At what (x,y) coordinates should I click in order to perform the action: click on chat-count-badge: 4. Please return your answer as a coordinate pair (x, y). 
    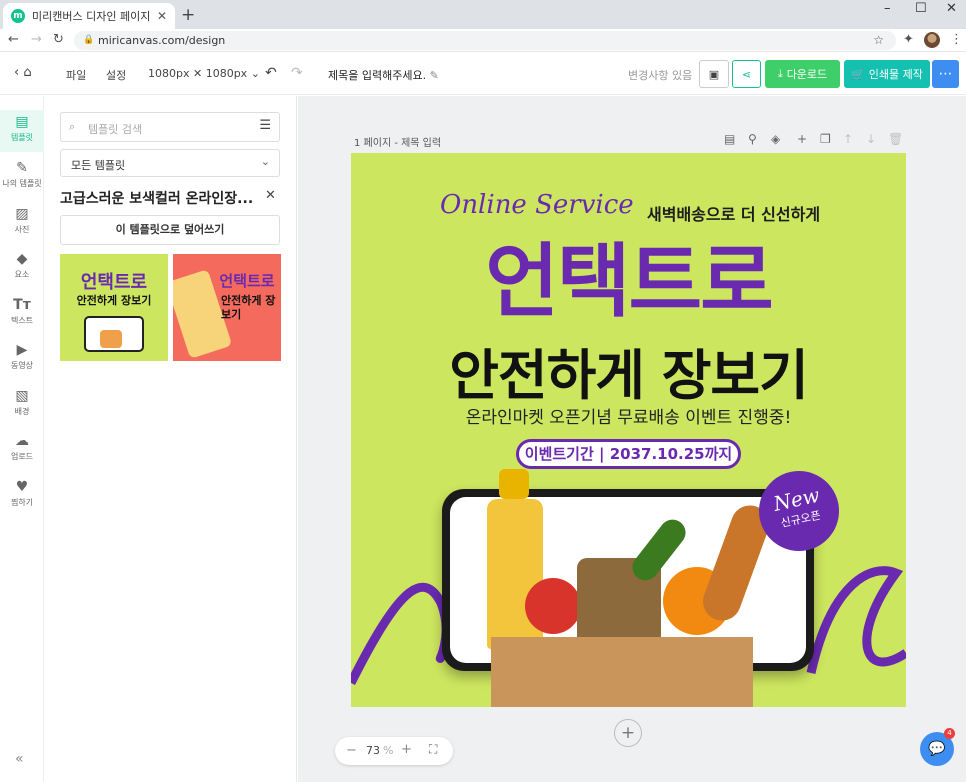
    Looking at the image, I should click on (949, 733).